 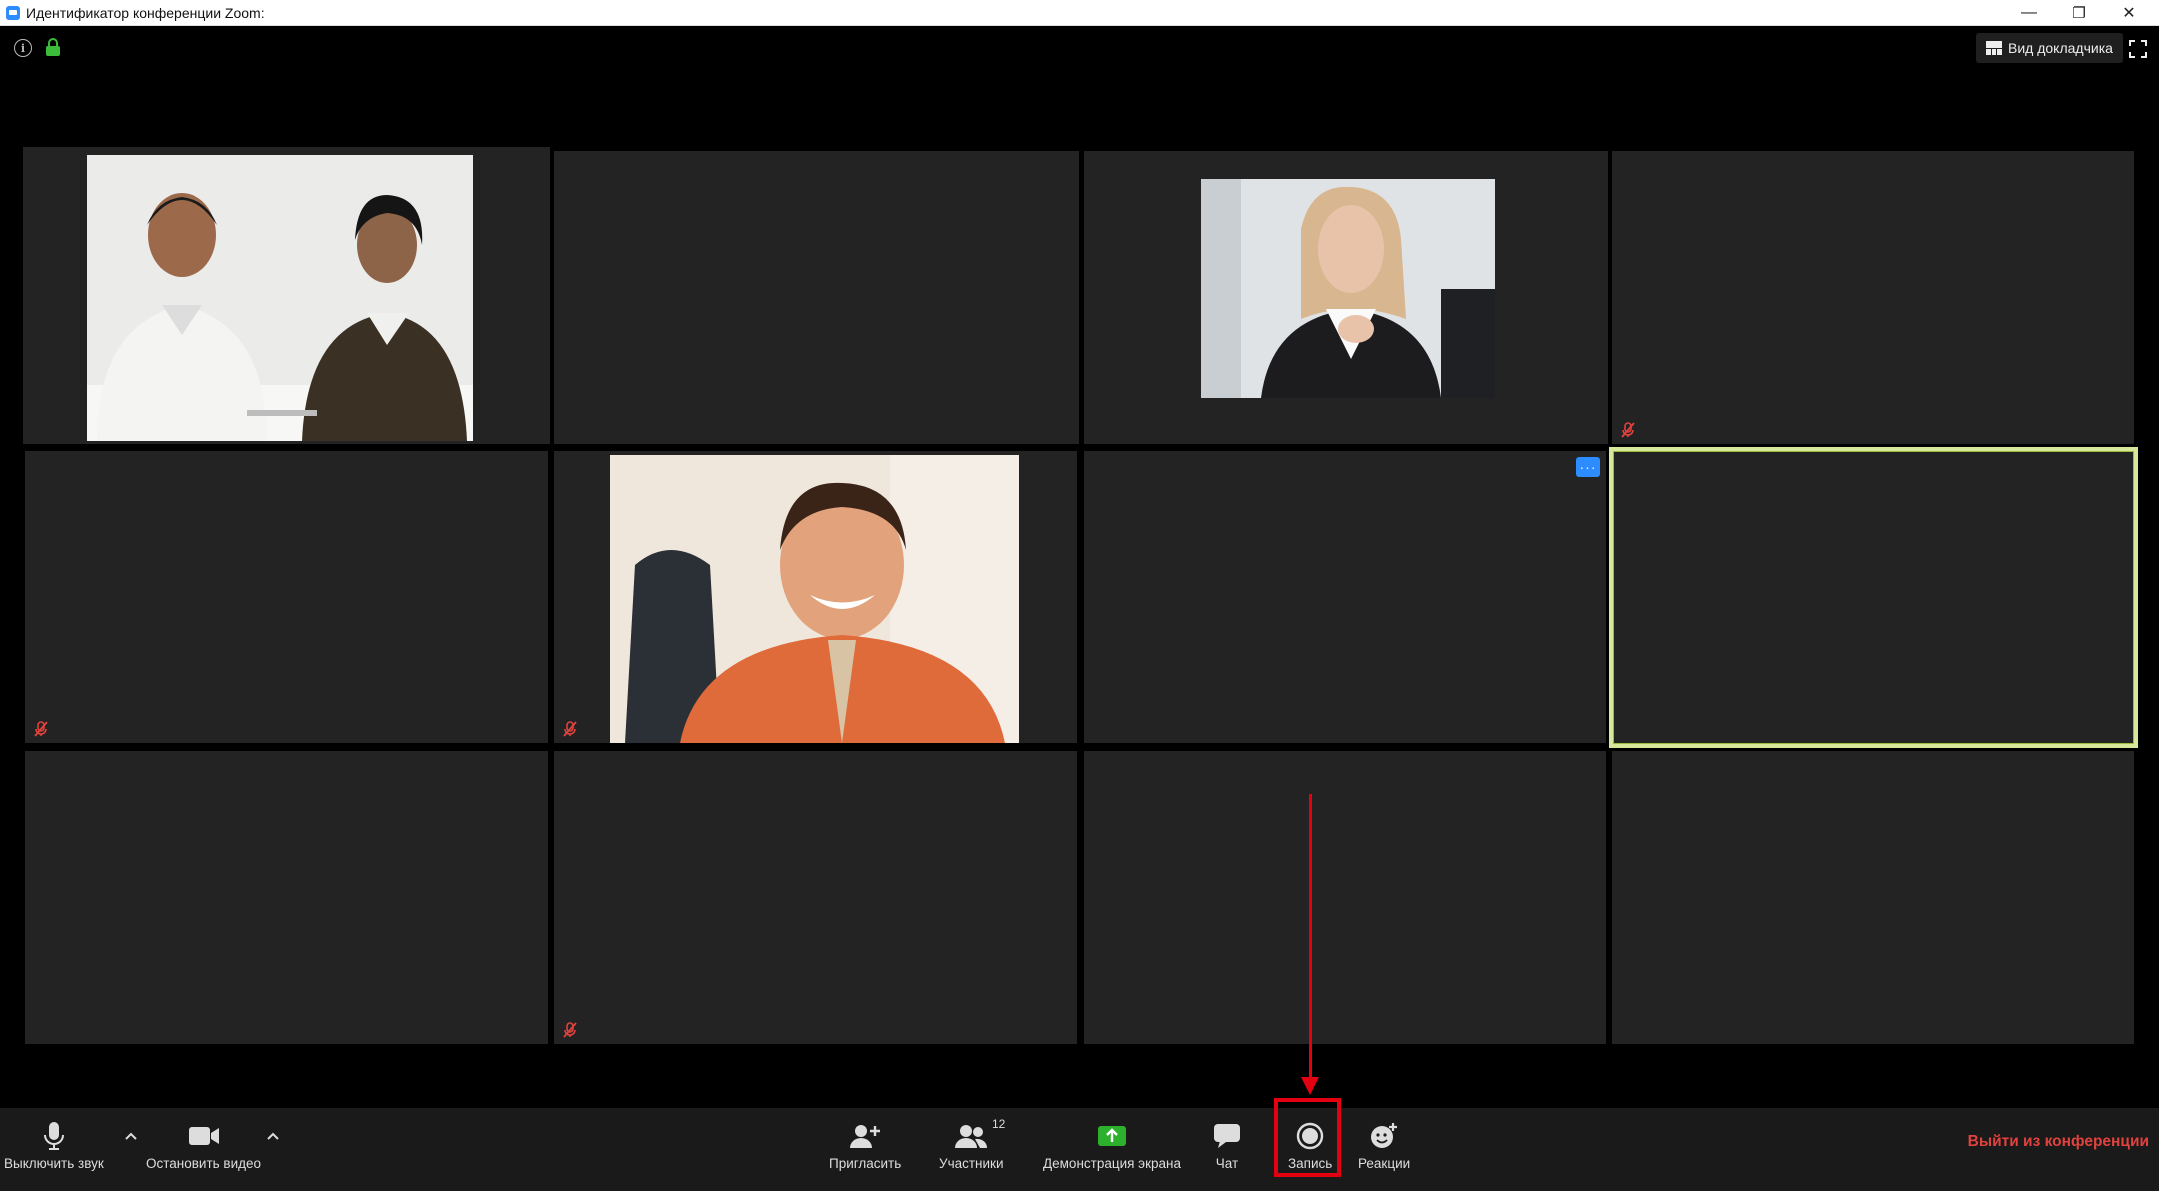 What do you see at coordinates (971, 1136) in the screenshot?
I see `participants-icon` at bounding box center [971, 1136].